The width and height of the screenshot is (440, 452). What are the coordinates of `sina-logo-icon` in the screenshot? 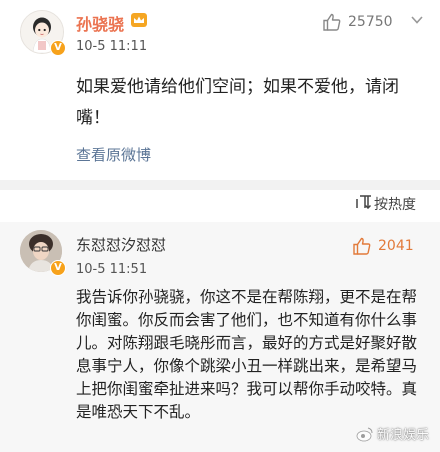 It's located at (364, 434).